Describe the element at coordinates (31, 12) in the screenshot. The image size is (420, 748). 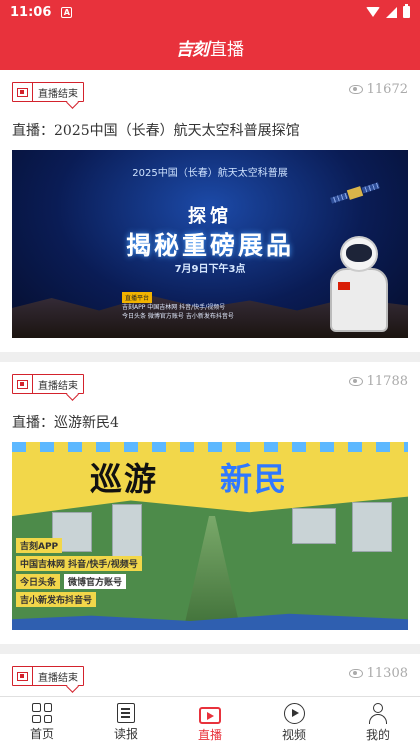
I see `status-time: 11:06` at that location.